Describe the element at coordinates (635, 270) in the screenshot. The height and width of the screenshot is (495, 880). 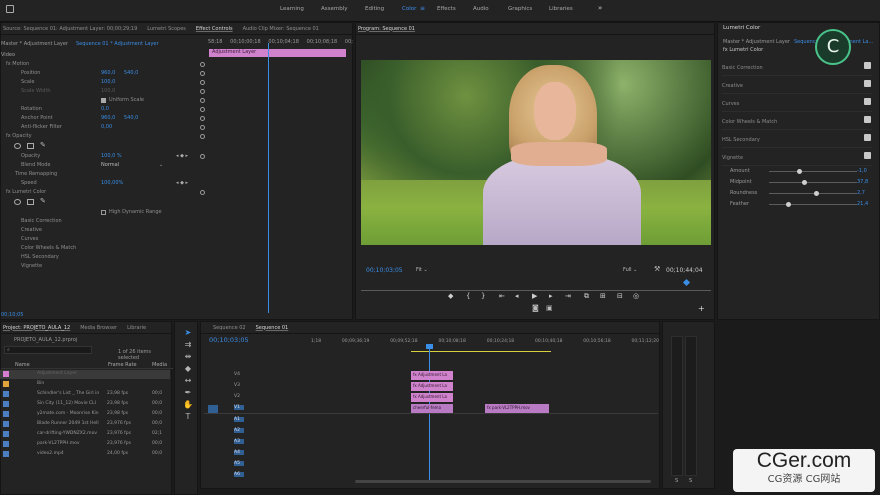
I see `quality-select: Full ⌄` at that location.